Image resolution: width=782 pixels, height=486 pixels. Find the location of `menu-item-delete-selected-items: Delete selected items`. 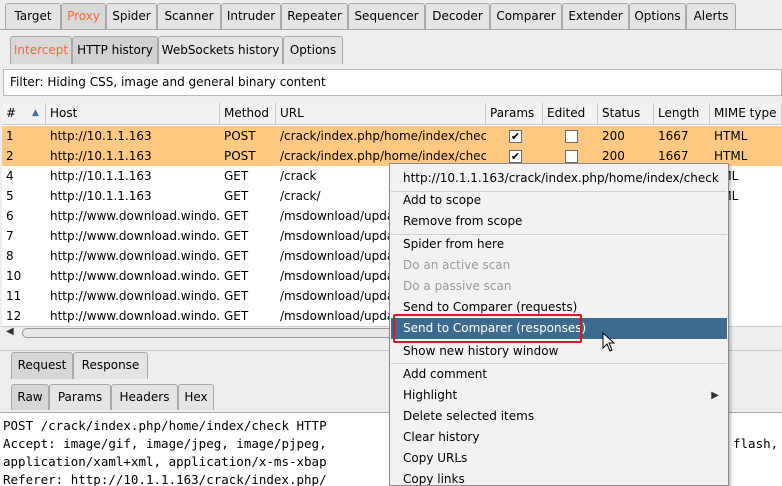

menu-item-delete-selected-items: Delete selected items is located at coordinates (559, 416).